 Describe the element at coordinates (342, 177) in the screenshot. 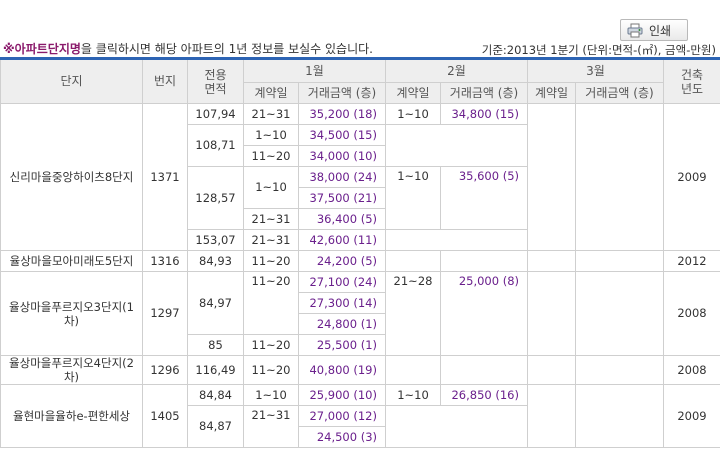

I see `amount-cell: 38,000 (24)` at that location.